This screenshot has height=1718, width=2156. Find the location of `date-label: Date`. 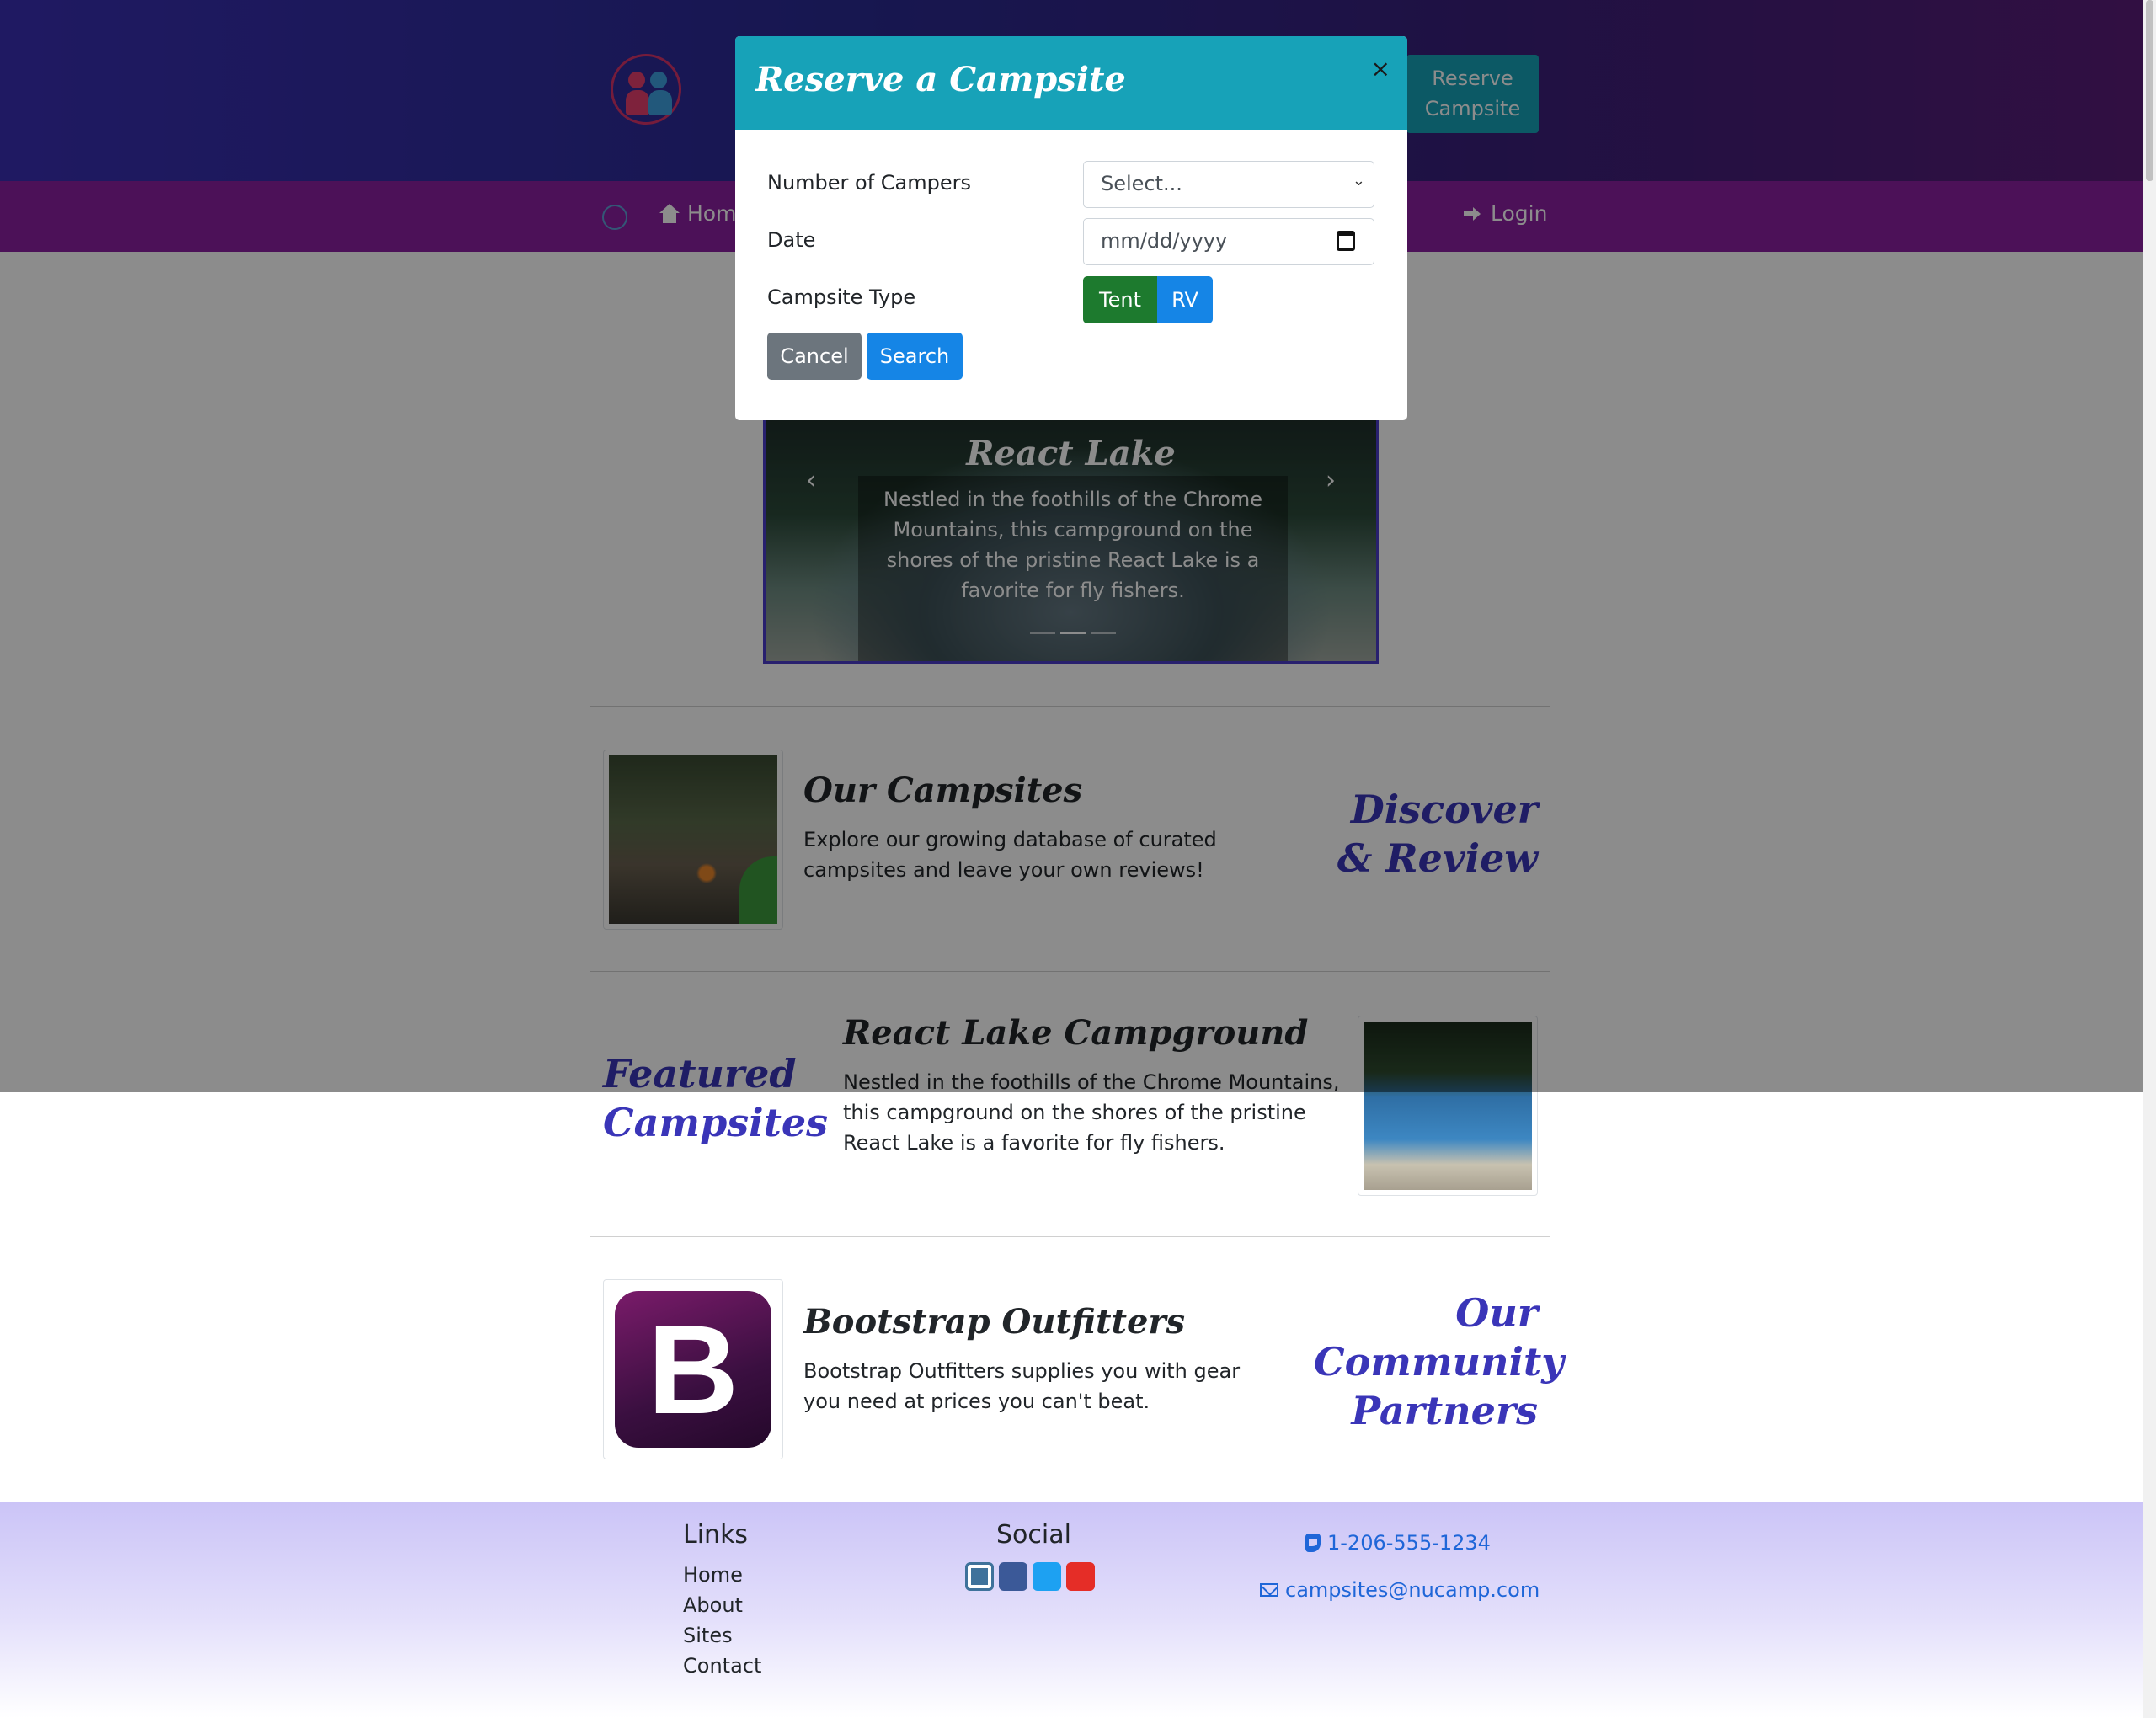

date-label: Date is located at coordinates (791, 240).